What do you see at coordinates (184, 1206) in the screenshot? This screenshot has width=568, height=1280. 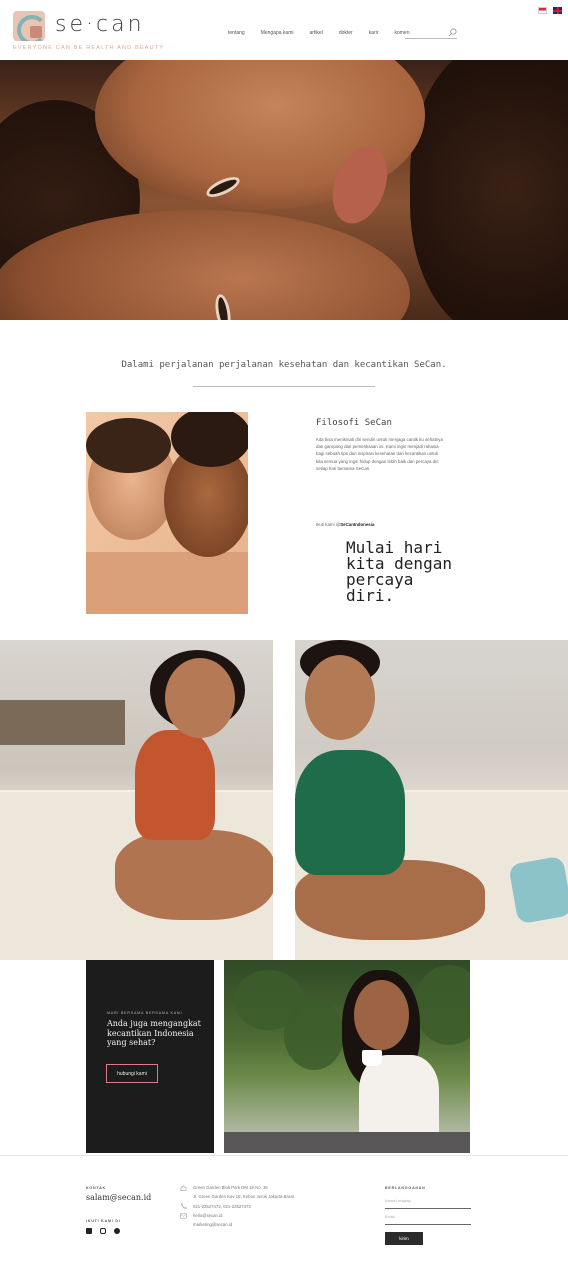 I see `phone-icon` at bounding box center [184, 1206].